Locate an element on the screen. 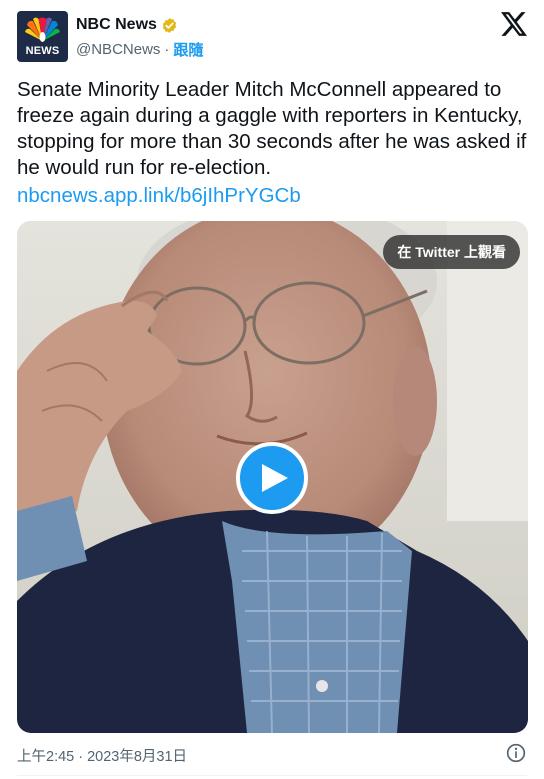  account-handle-row: @NBCNews · 跟隨 is located at coordinates (139, 49).